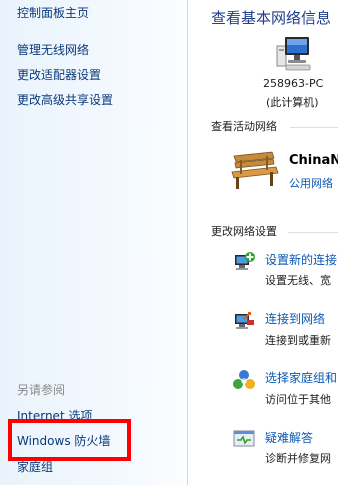  Describe the element at coordinates (271, 18) in the screenshot. I see `page-title: 查看基本网络信息` at that location.